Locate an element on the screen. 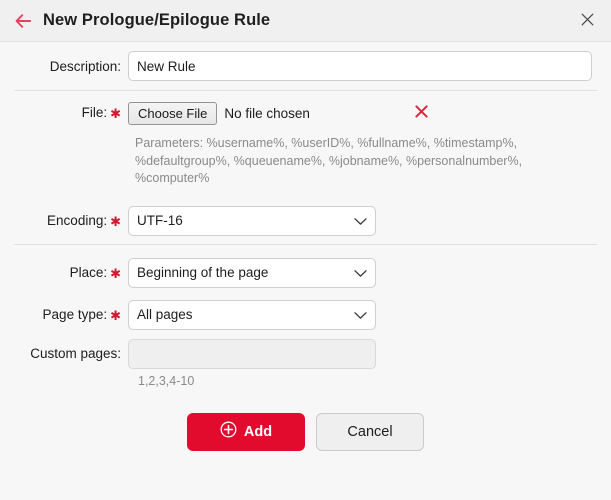 Image resolution: width=611 pixels, height=500 pixels. custom-pages-input is located at coordinates (252, 353).